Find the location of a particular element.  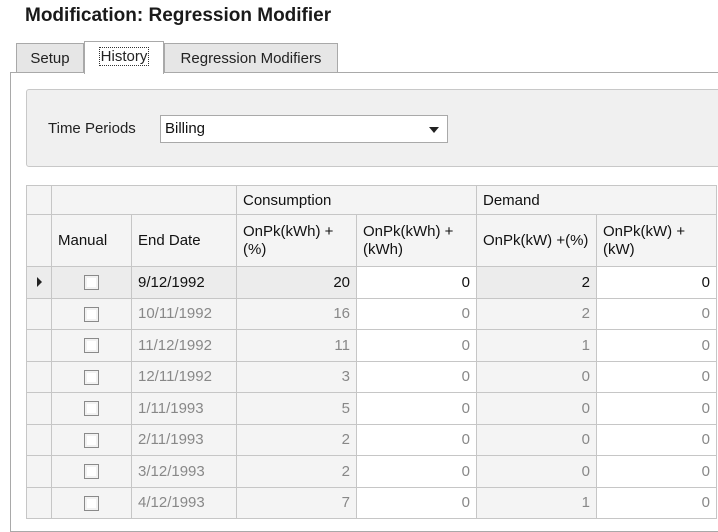

table-row: 1/11/1993 5 0 0 0 is located at coordinates (371, 408).